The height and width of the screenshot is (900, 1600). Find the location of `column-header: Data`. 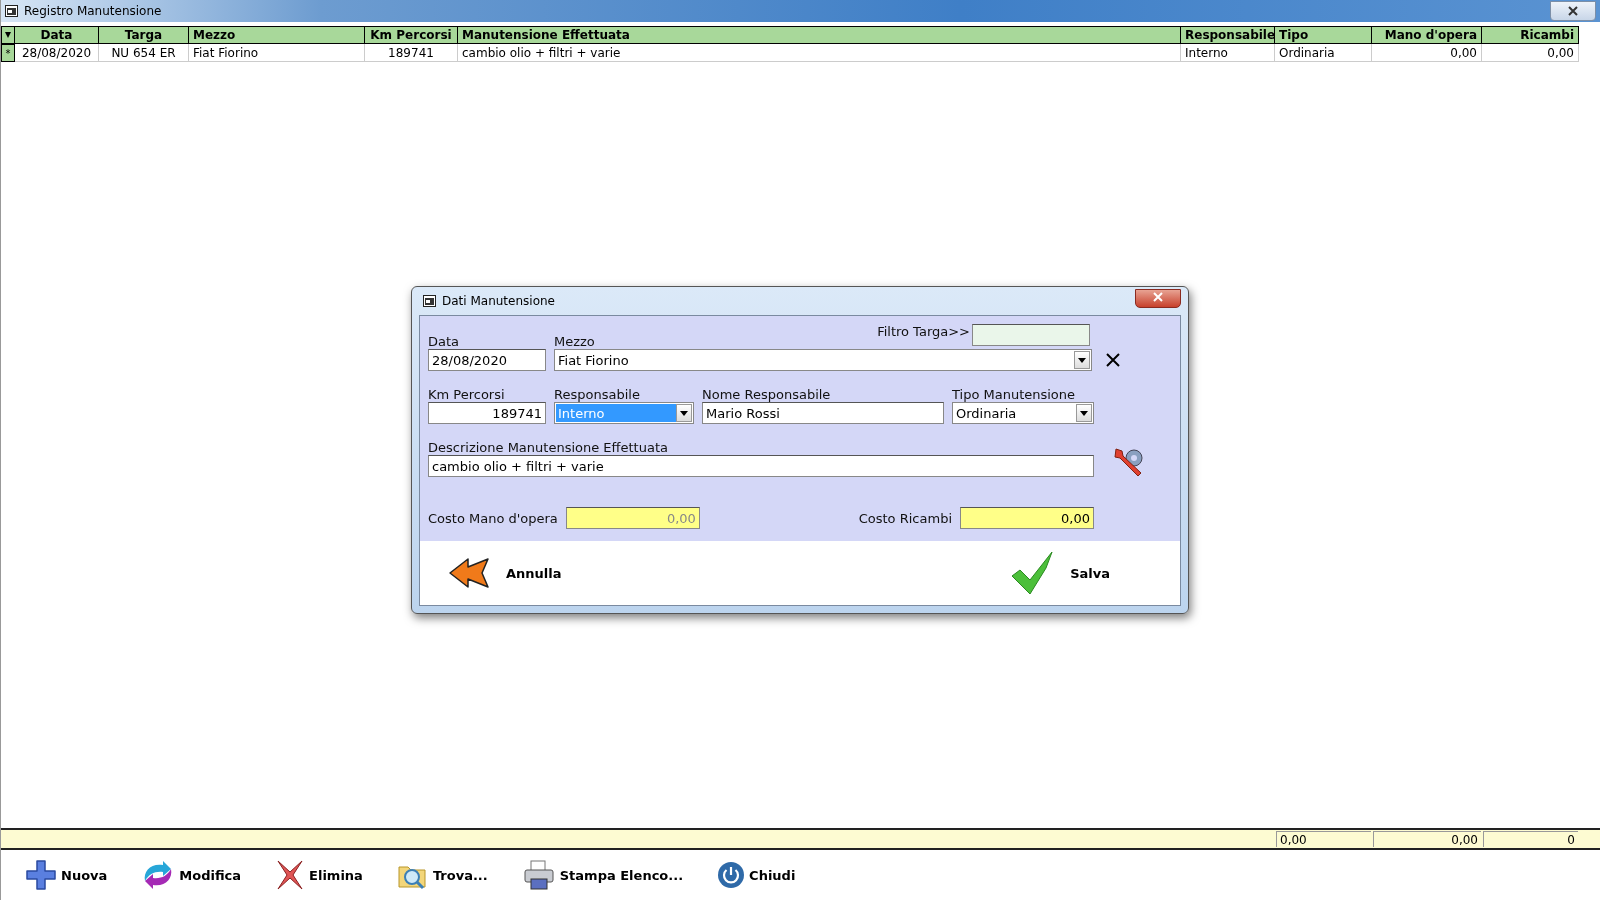

column-header: Data is located at coordinates (57, 35).